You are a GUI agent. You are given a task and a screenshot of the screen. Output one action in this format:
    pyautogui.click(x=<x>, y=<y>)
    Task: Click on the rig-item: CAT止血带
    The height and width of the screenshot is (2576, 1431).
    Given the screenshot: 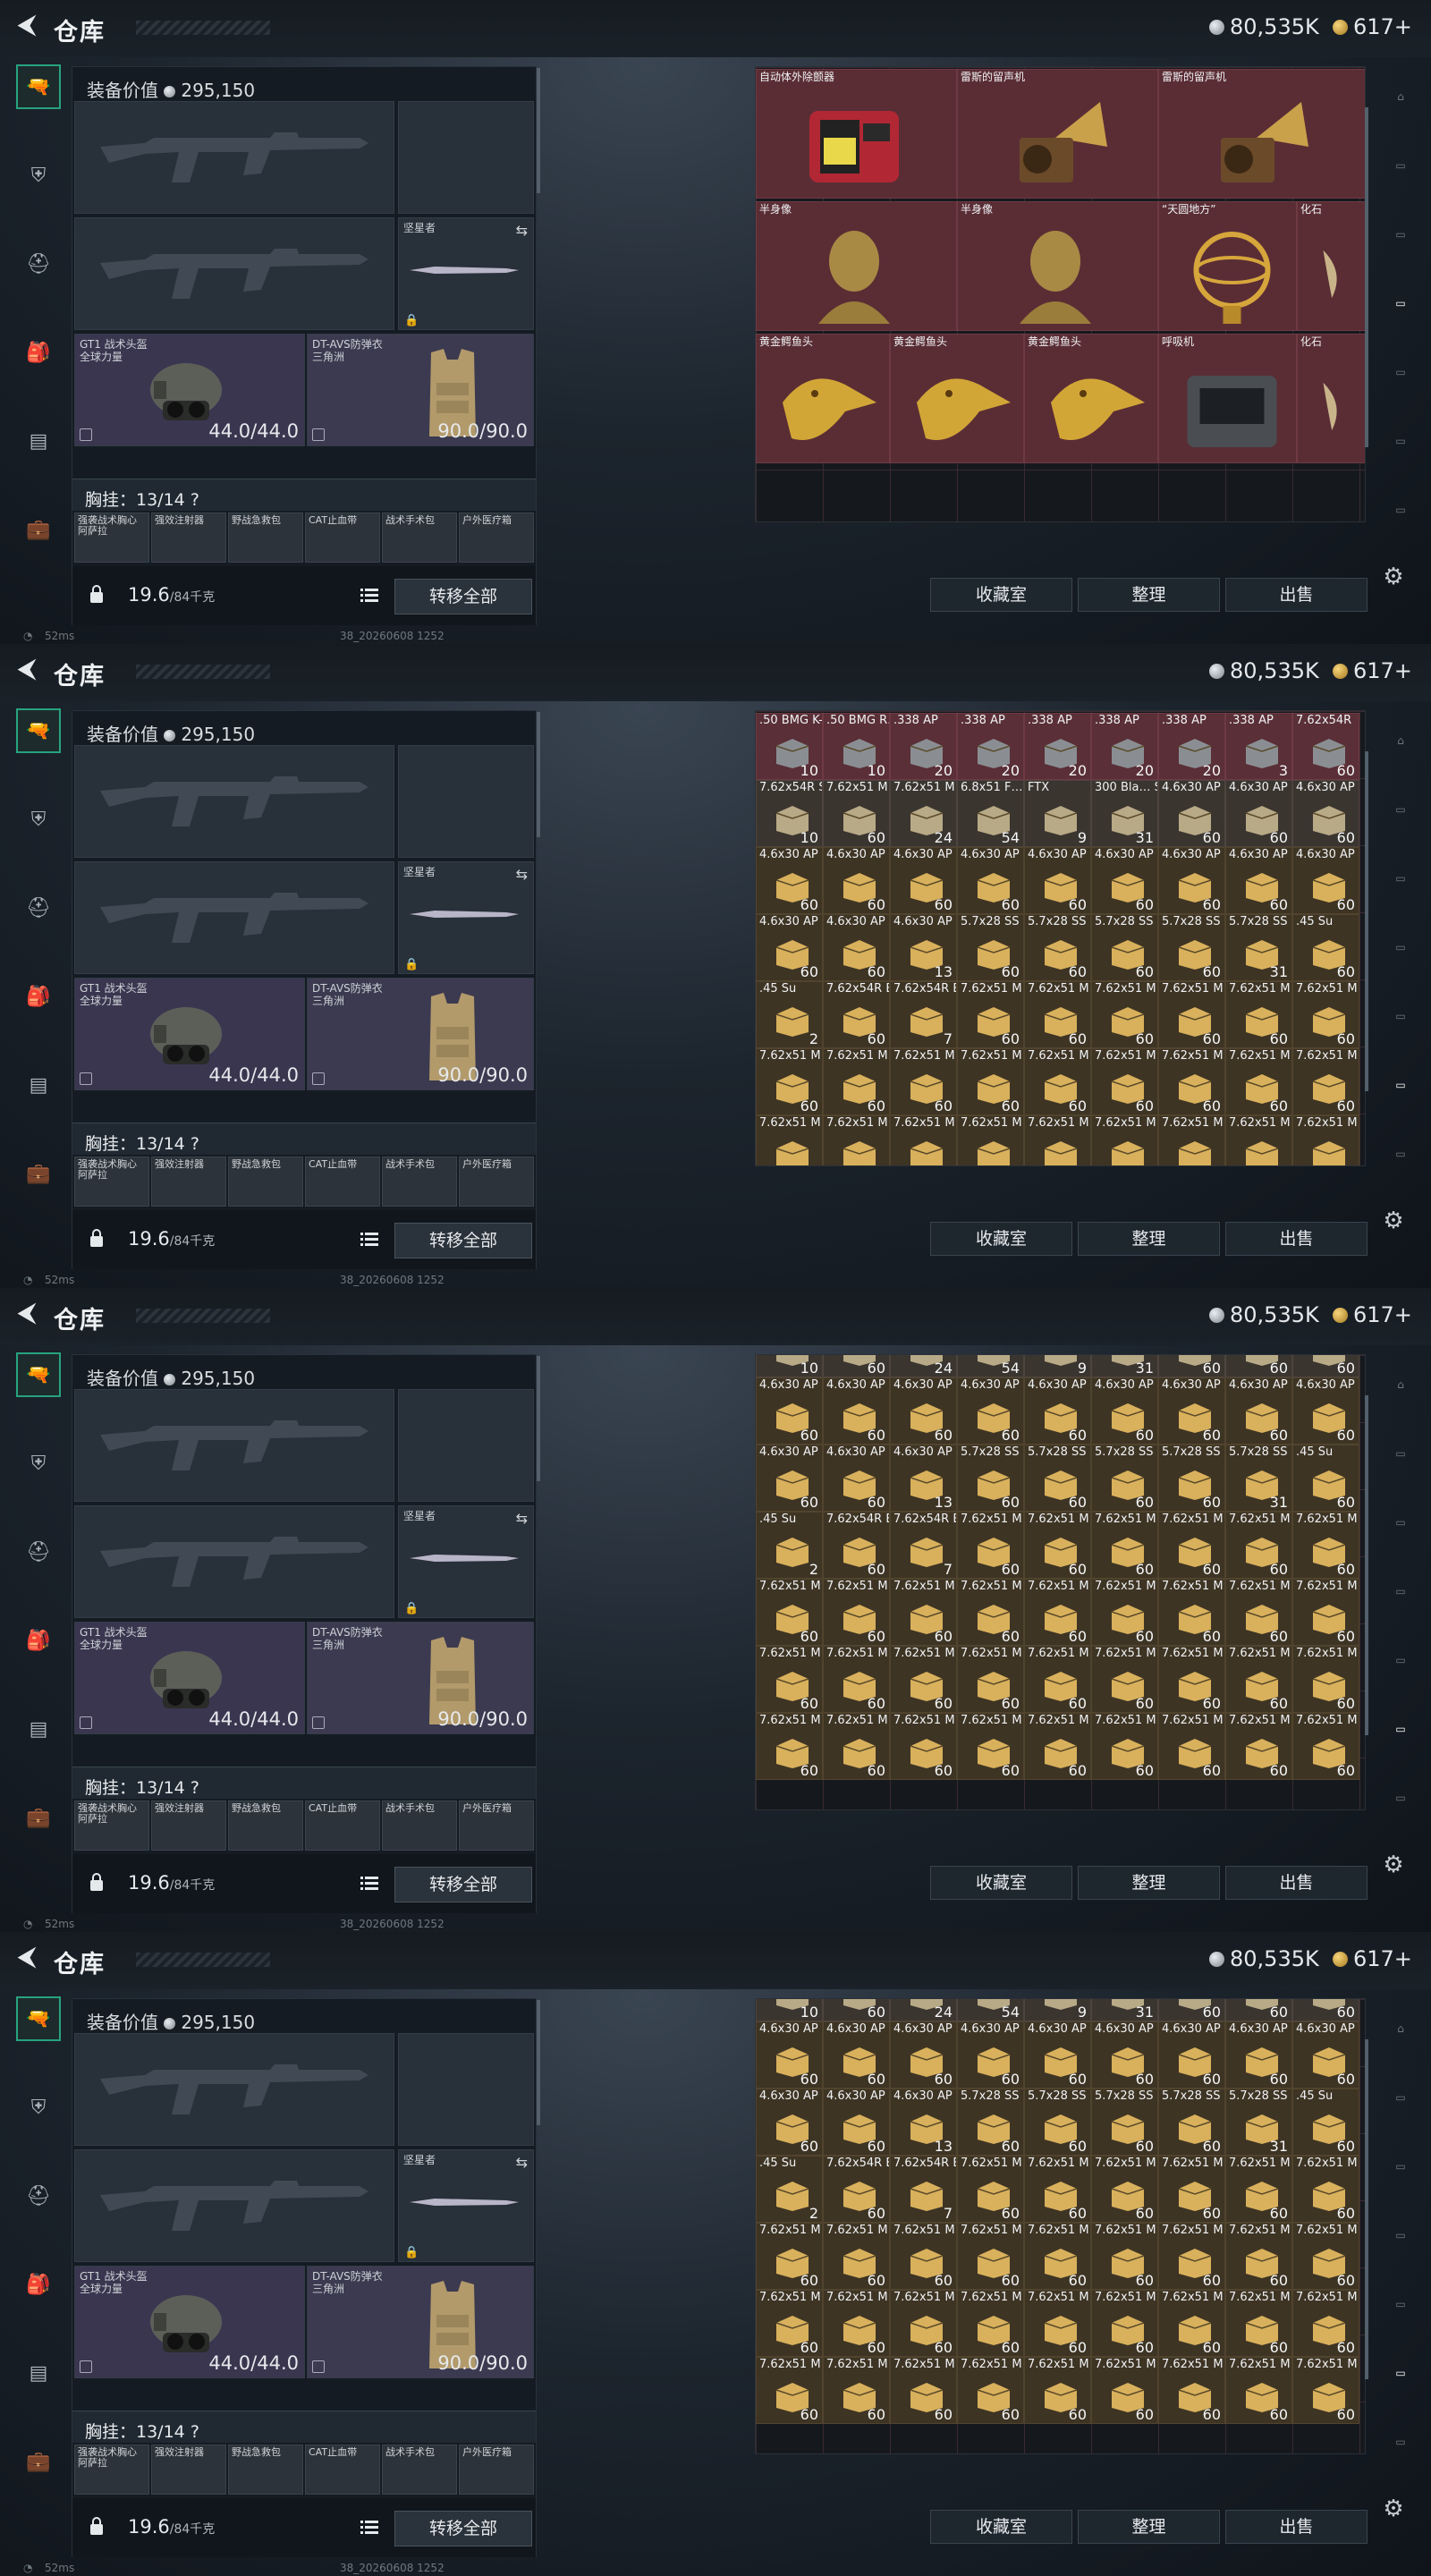 What is the action you would take?
    pyautogui.click(x=342, y=2470)
    